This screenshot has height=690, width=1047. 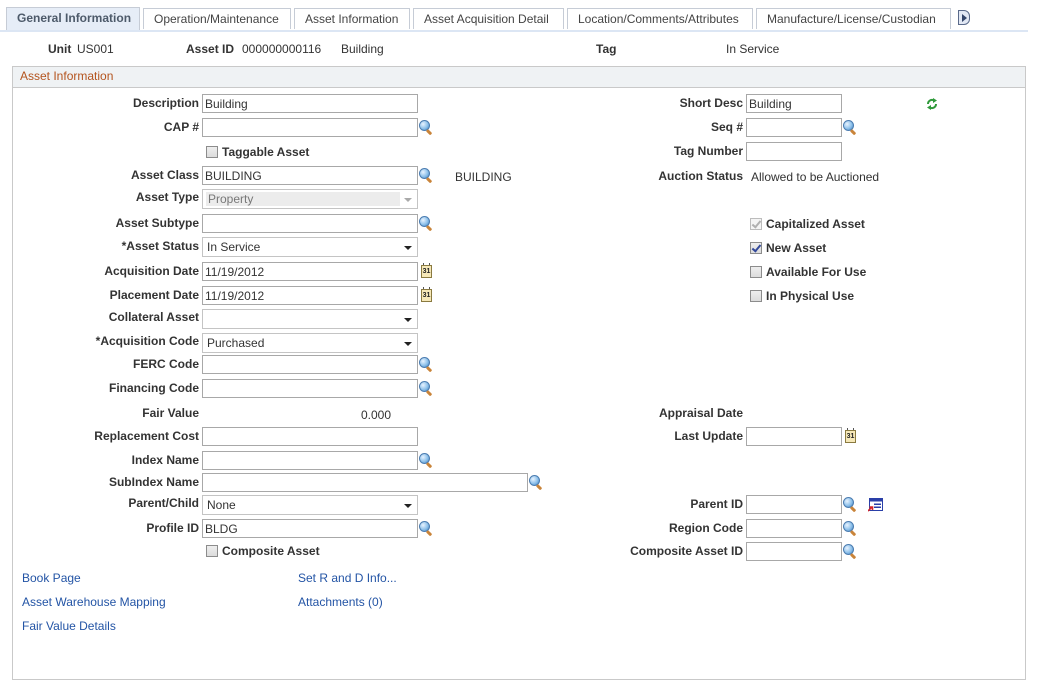 I want to click on placement-date-calendar-icon: 31, so click(x=426, y=294).